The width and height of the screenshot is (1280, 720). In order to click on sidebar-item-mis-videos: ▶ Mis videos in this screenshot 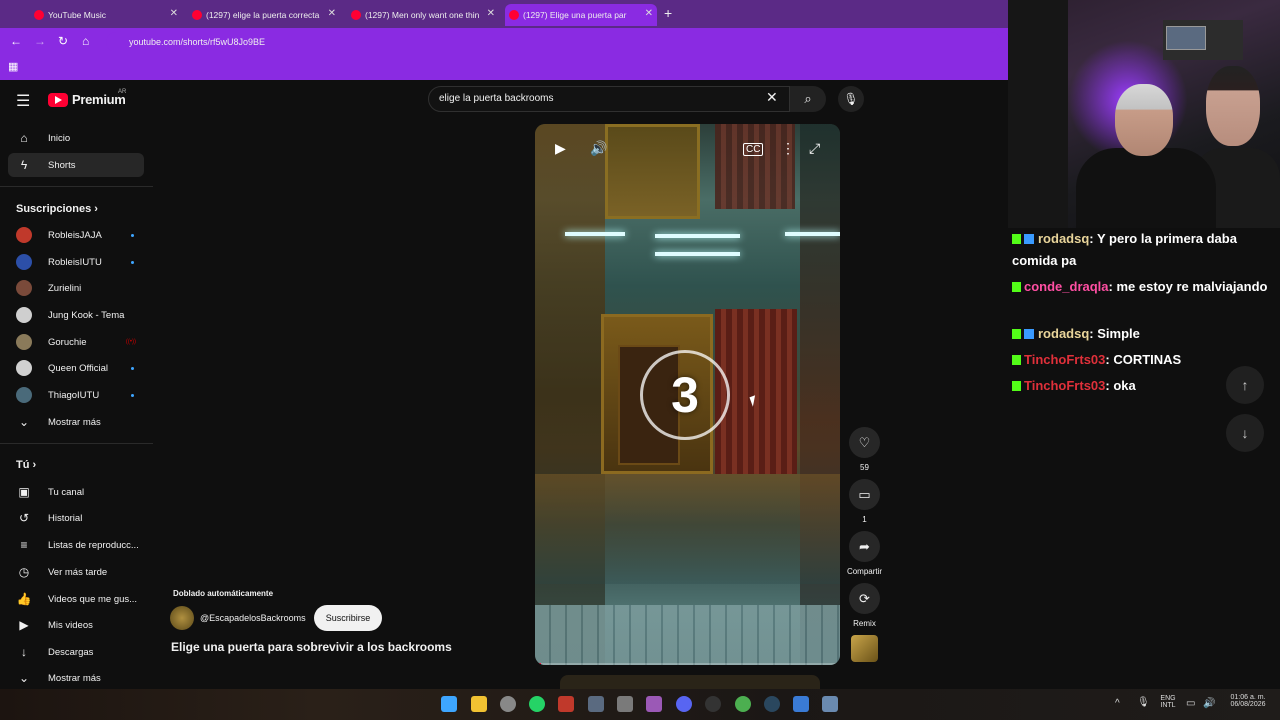, I will do `click(76, 625)`.